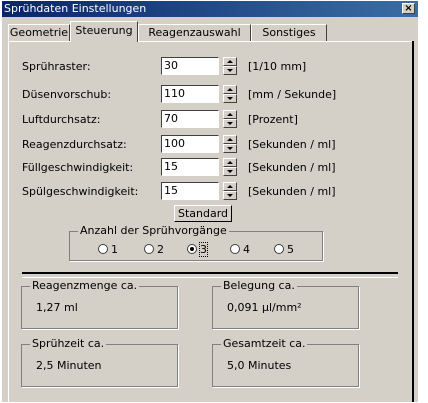 The width and height of the screenshot is (428, 403). I want to click on field-label-reagenzdurchsatz: Reagenzdurchsatz:, so click(74, 144).